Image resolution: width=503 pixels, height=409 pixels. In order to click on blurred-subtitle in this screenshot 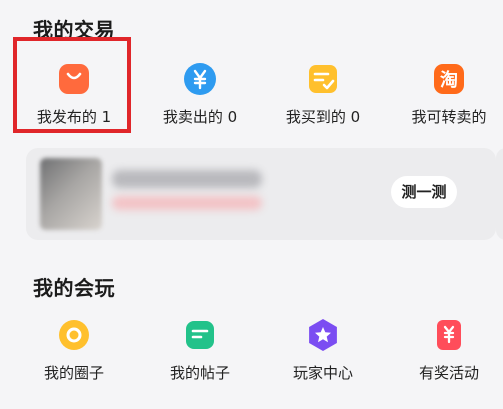, I will do `click(187, 203)`.